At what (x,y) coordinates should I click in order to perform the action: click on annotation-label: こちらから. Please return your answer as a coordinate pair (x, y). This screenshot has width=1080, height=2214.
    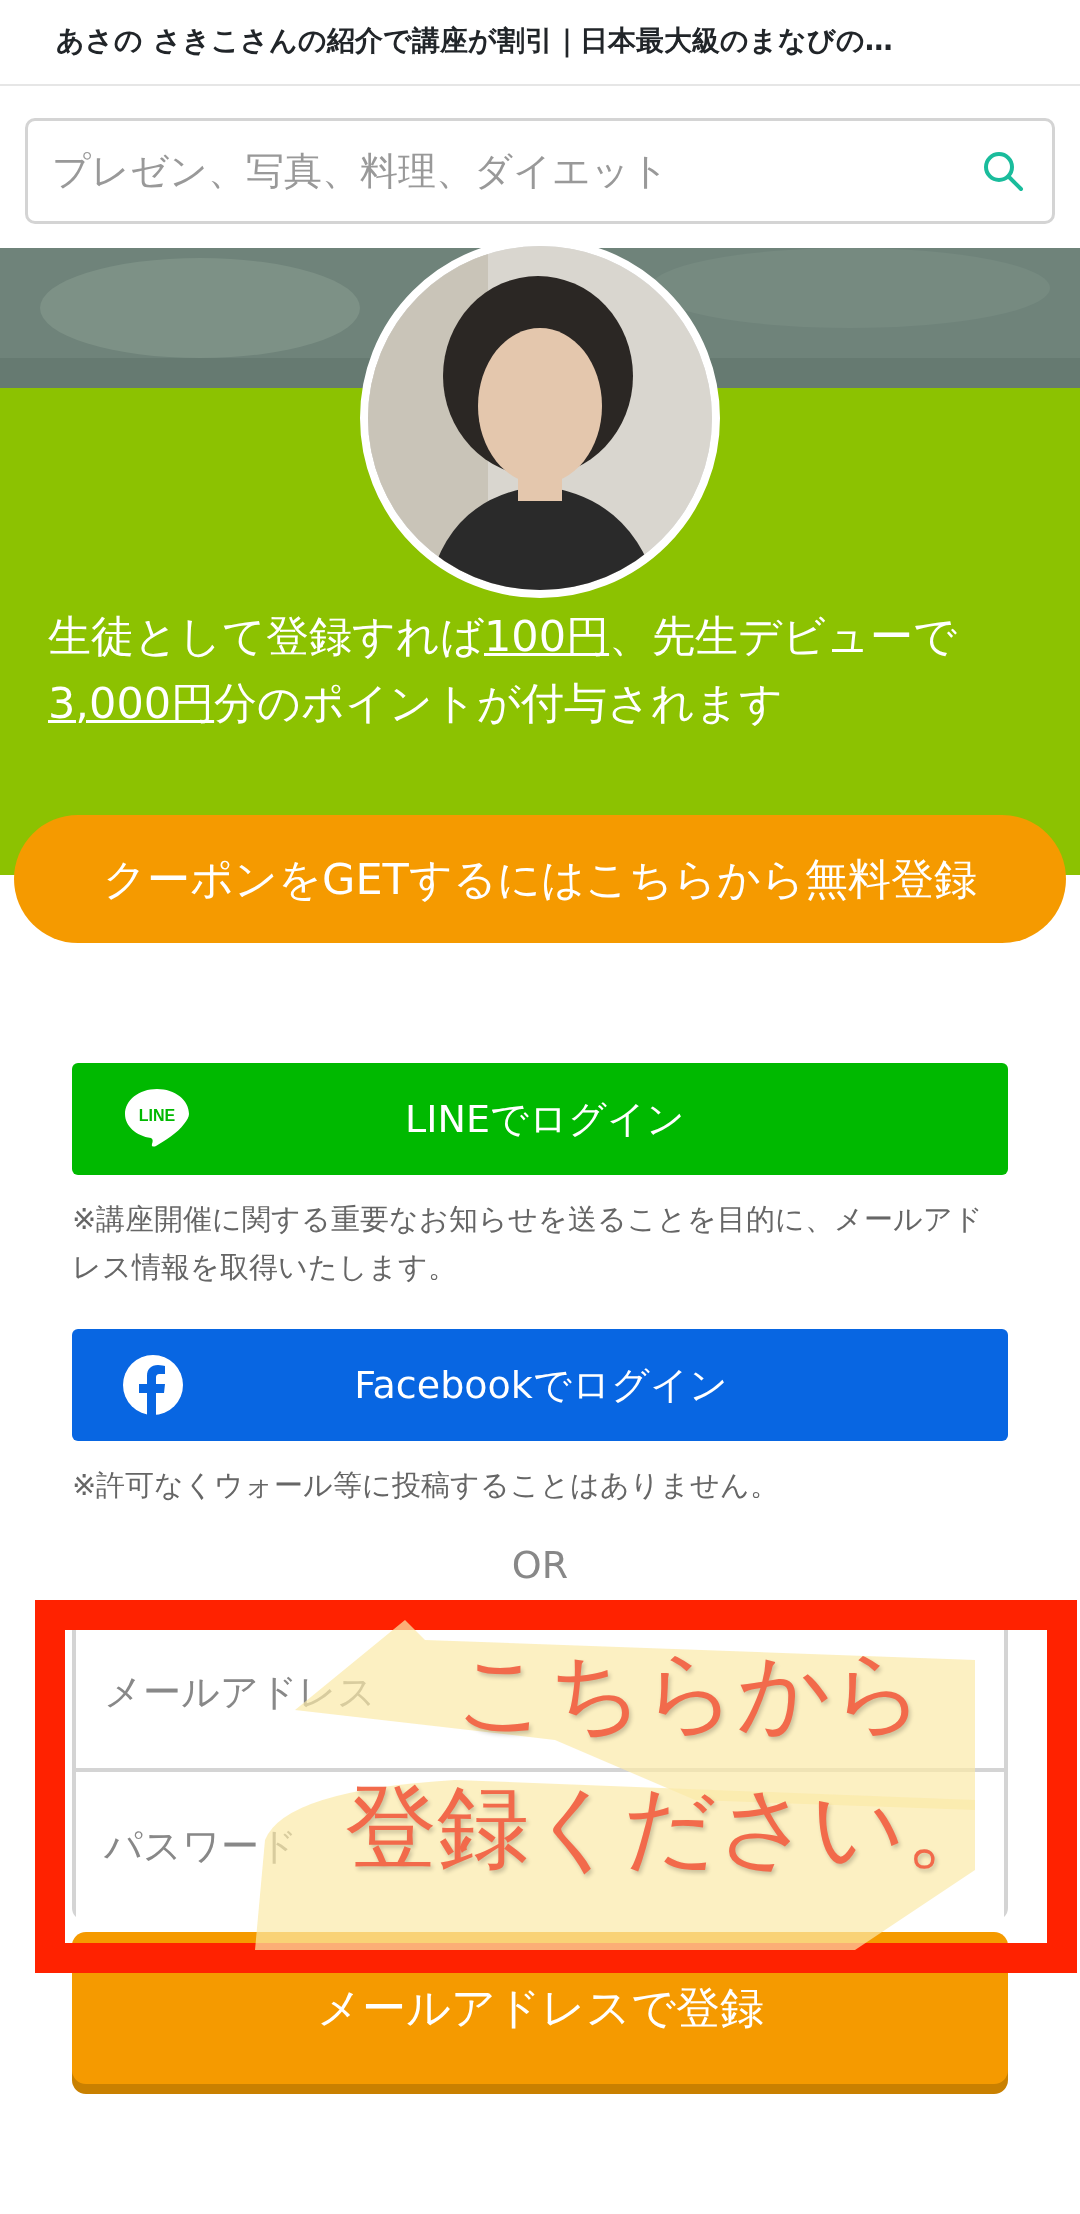
    Looking at the image, I should click on (690, 1693).